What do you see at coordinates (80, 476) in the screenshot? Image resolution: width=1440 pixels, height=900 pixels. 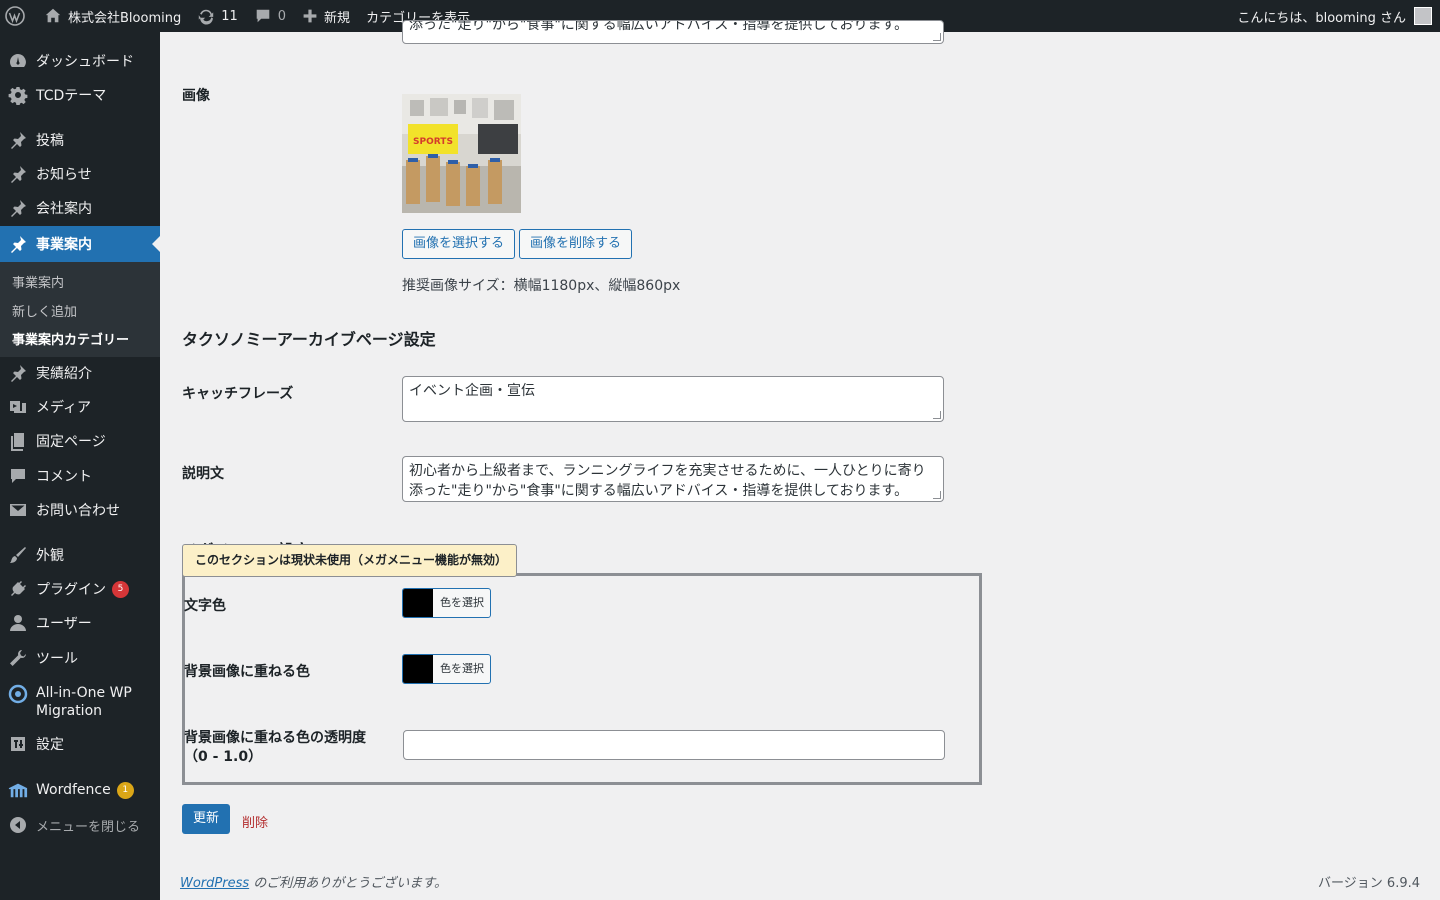 I see `menu-comments: コメント` at bounding box center [80, 476].